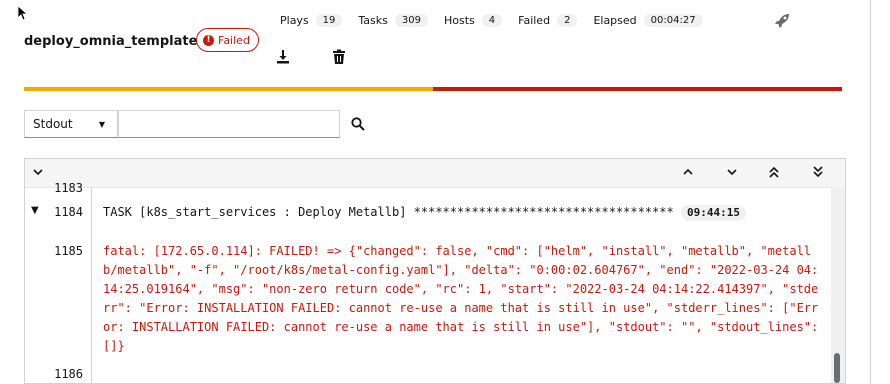 The image size is (890, 384). I want to click on stat-failed-label: Failed, so click(534, 20).